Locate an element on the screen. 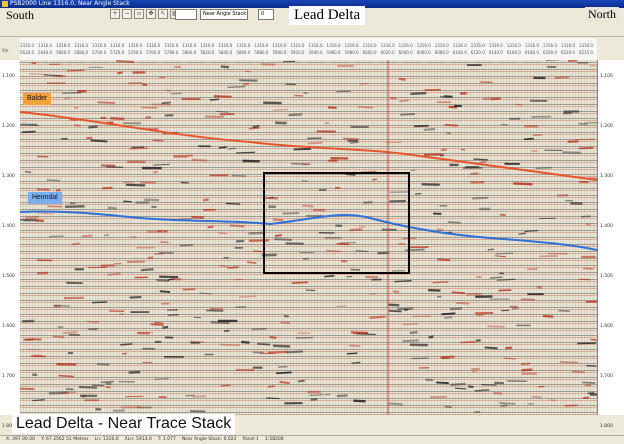 The width and height of the screenshot is (624, 444). xline-value: 5860.0 is located at coordinates (243, 52).